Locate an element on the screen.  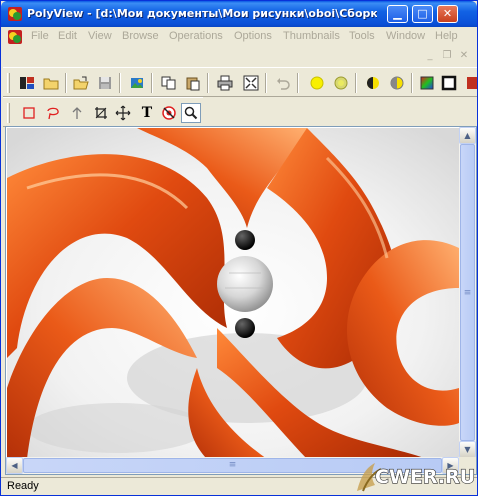
arrow-icon is located at coordinates (77, 113).